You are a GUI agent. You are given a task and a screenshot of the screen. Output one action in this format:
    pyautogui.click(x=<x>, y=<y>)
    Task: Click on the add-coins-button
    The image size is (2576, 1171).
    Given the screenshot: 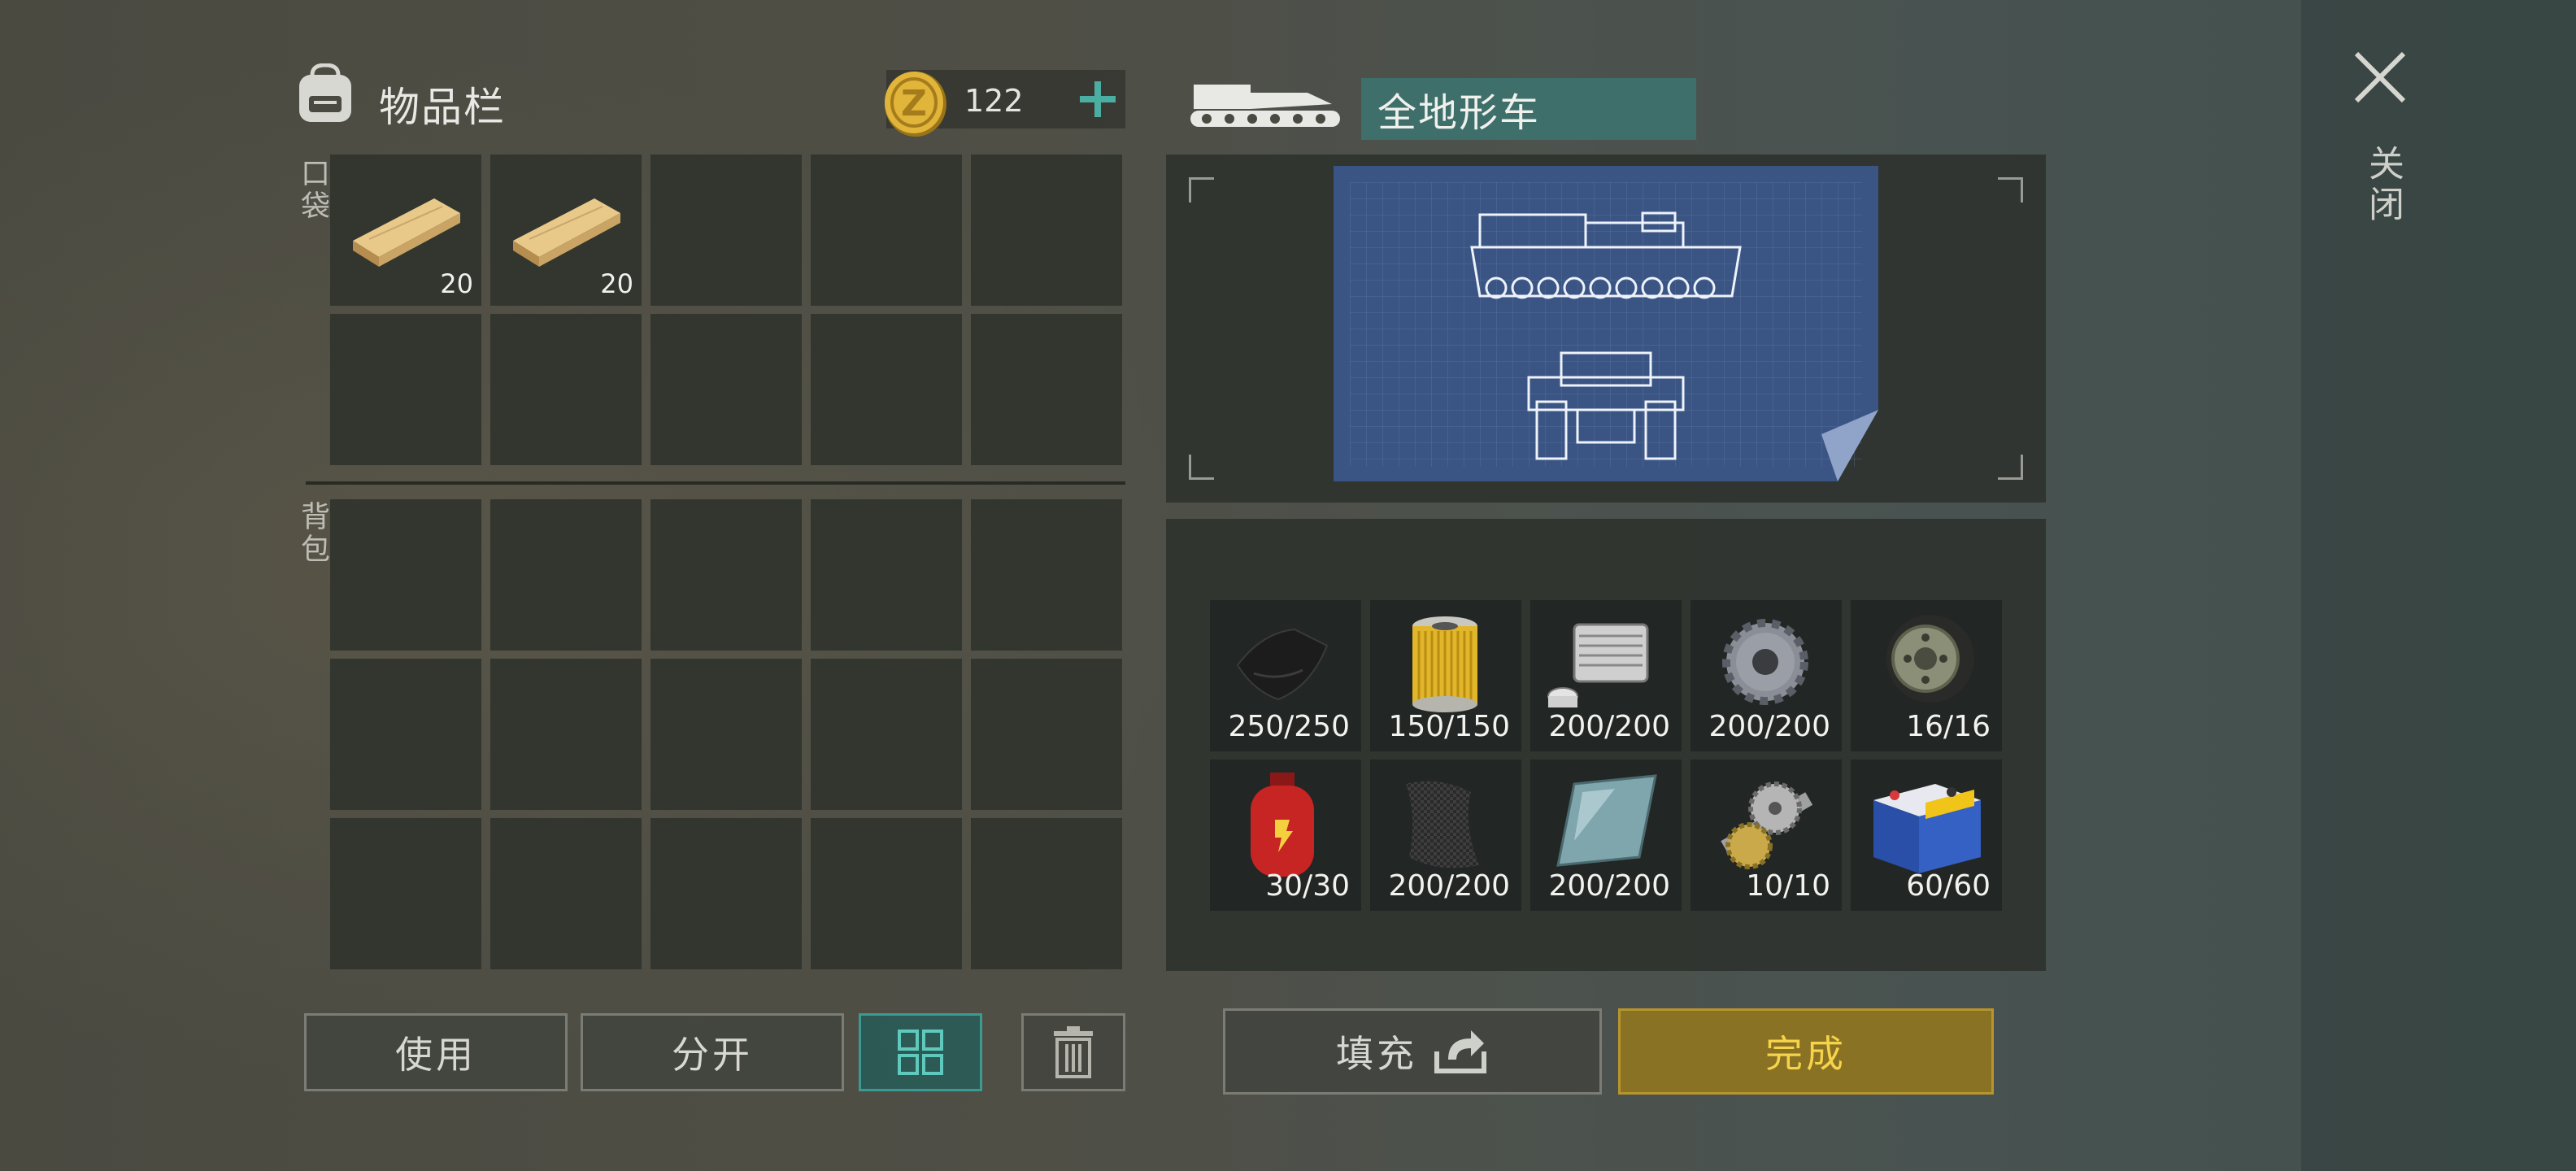 What is the action you would take?
    pyautogui.click(x=1097, y=99)
    